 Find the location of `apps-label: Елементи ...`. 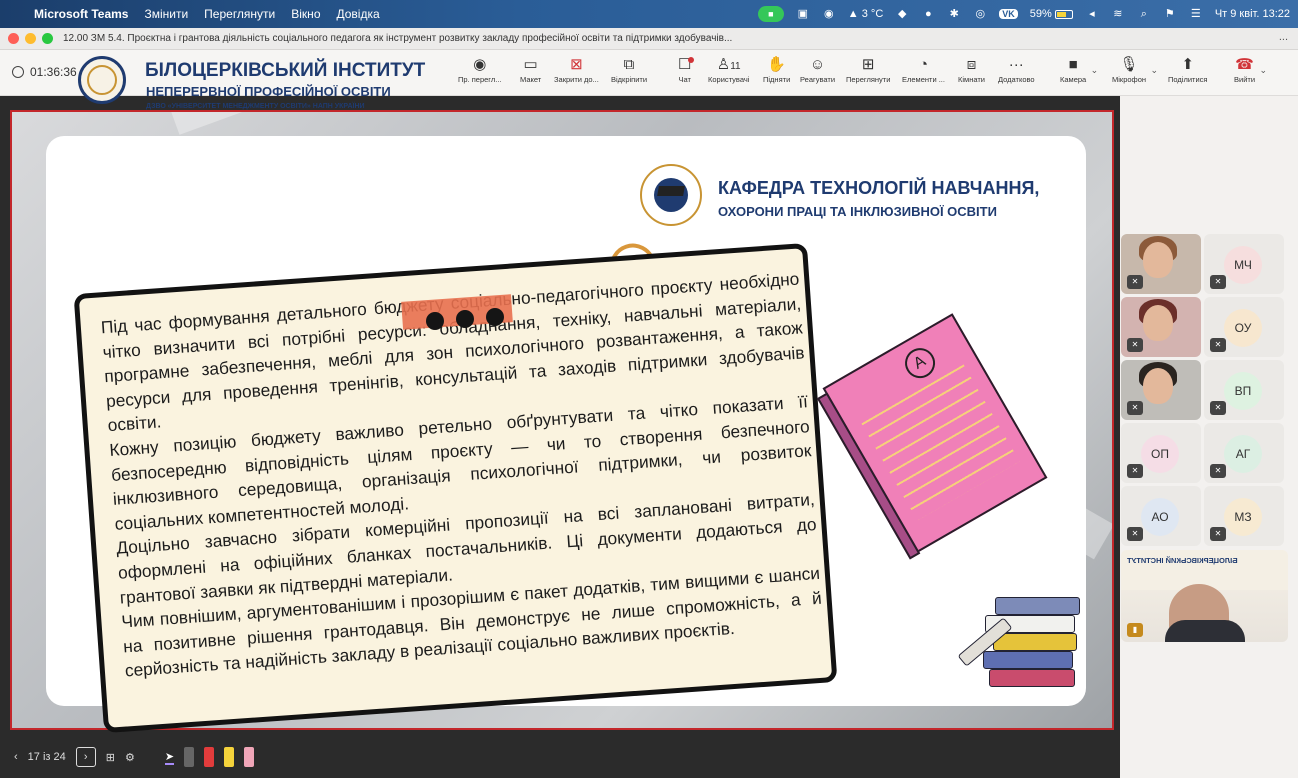

apps-label: Елементи ... is located at coordinates (923, 79).